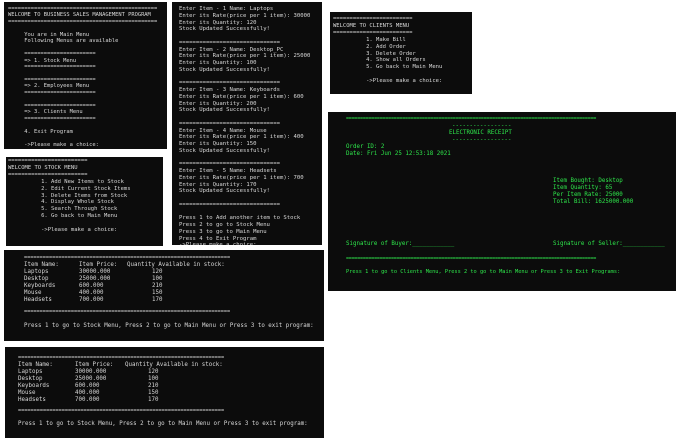 The image size is (680, 447). I want to click on receipt-title: ELECTRONIC RECEIPT, so click(480, 133).